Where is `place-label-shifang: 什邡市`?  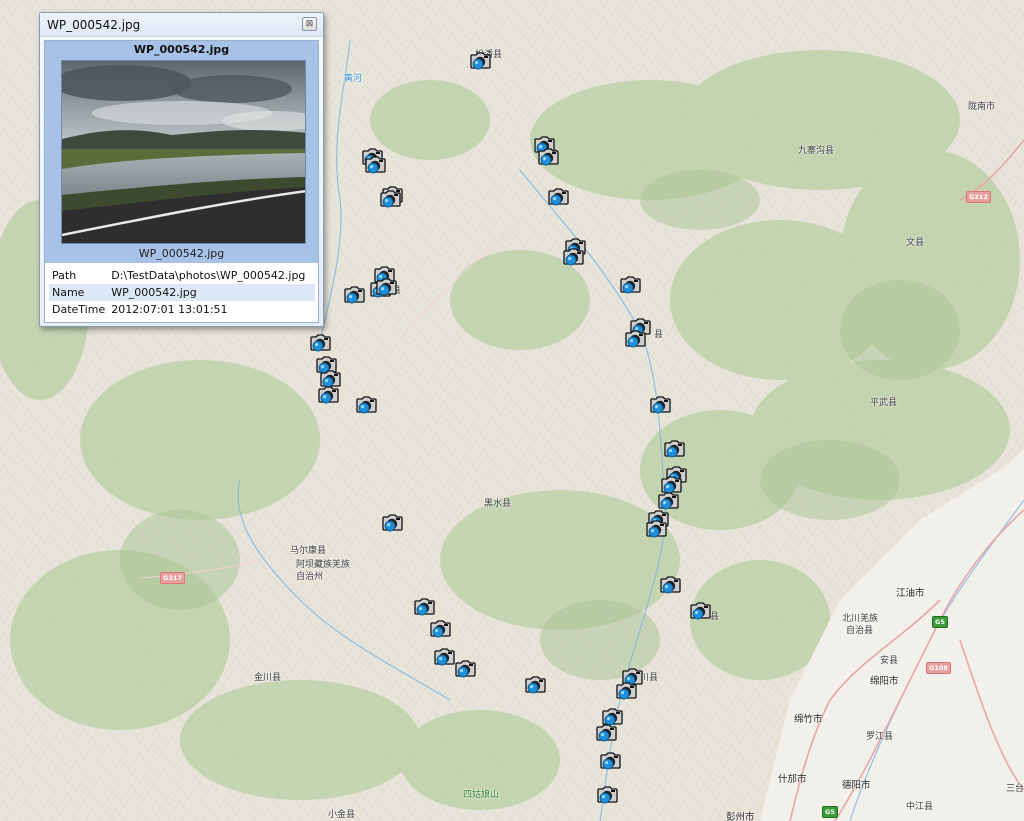
place-label-shifang: 什邡市 is located at coordinates (792, 779).